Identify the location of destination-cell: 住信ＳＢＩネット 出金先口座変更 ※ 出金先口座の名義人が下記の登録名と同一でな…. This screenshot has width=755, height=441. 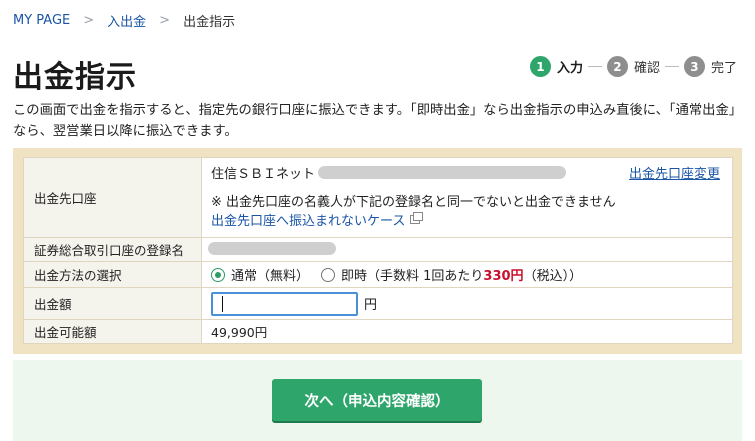
(467, 197).